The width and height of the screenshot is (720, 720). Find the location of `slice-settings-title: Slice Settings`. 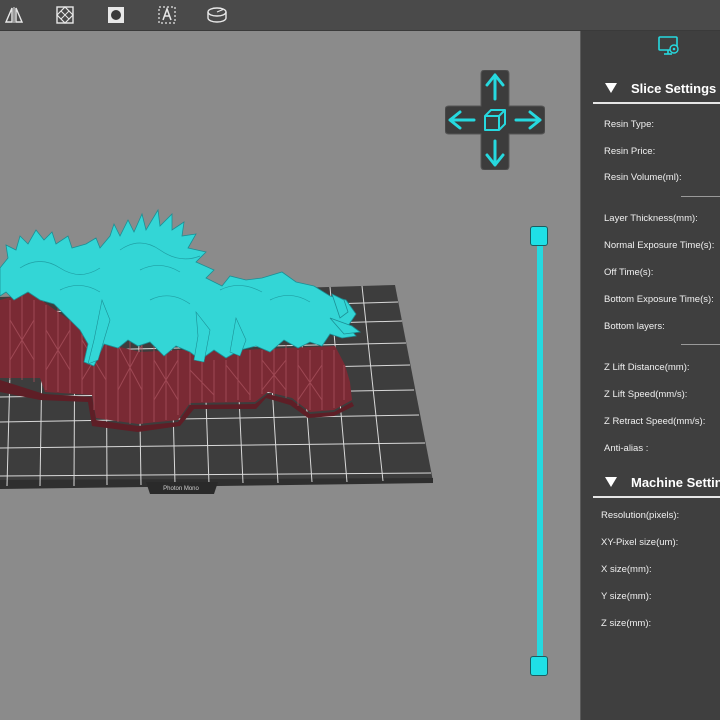

slice-settings-title: Slice Settings is located at coordinates (674, 88).